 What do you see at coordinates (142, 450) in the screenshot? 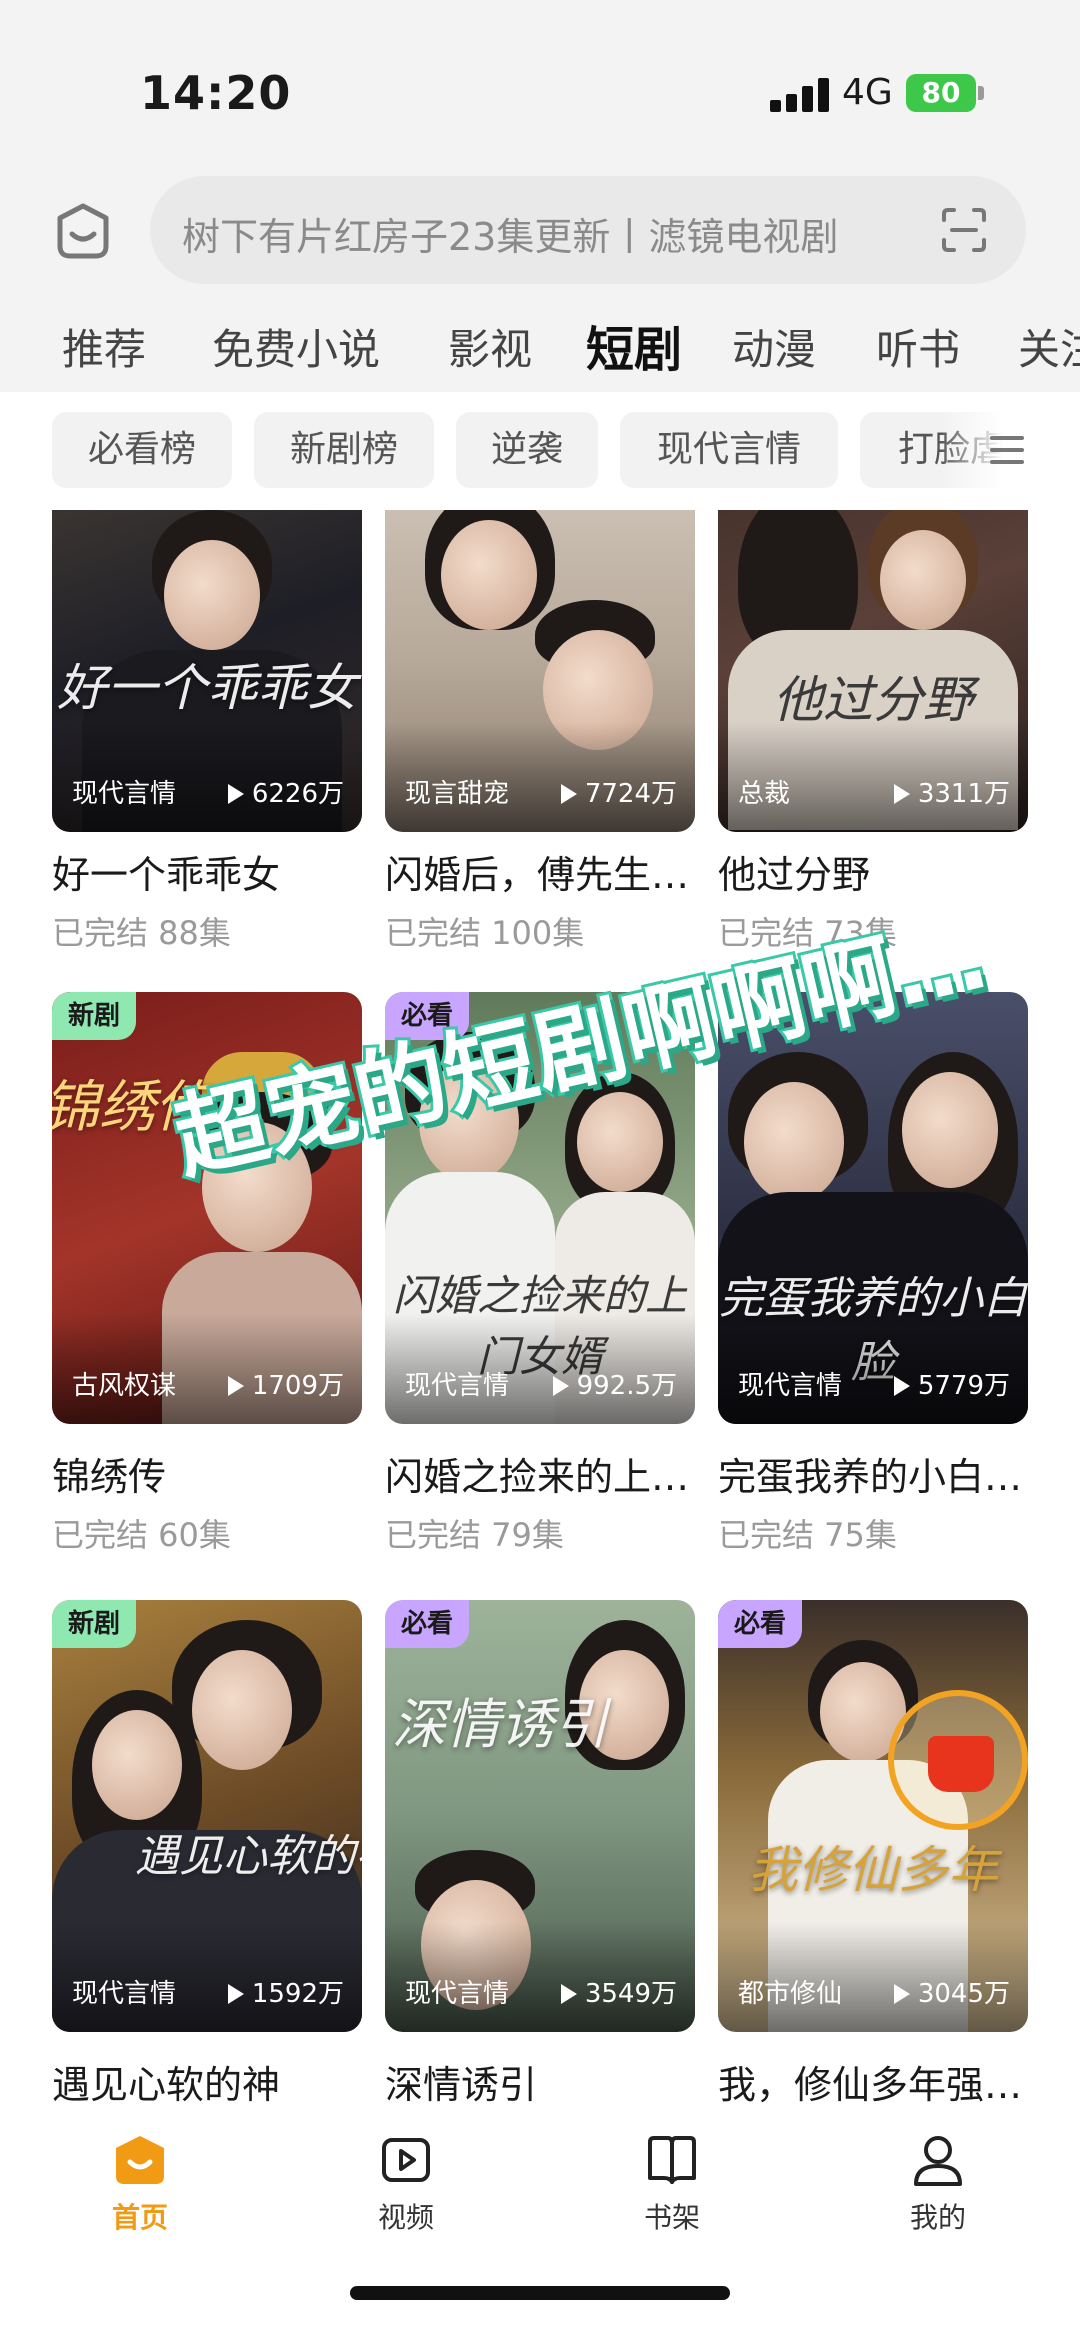
I see `chip-must-watch: 必看榜` at bounding box center [142, 450].